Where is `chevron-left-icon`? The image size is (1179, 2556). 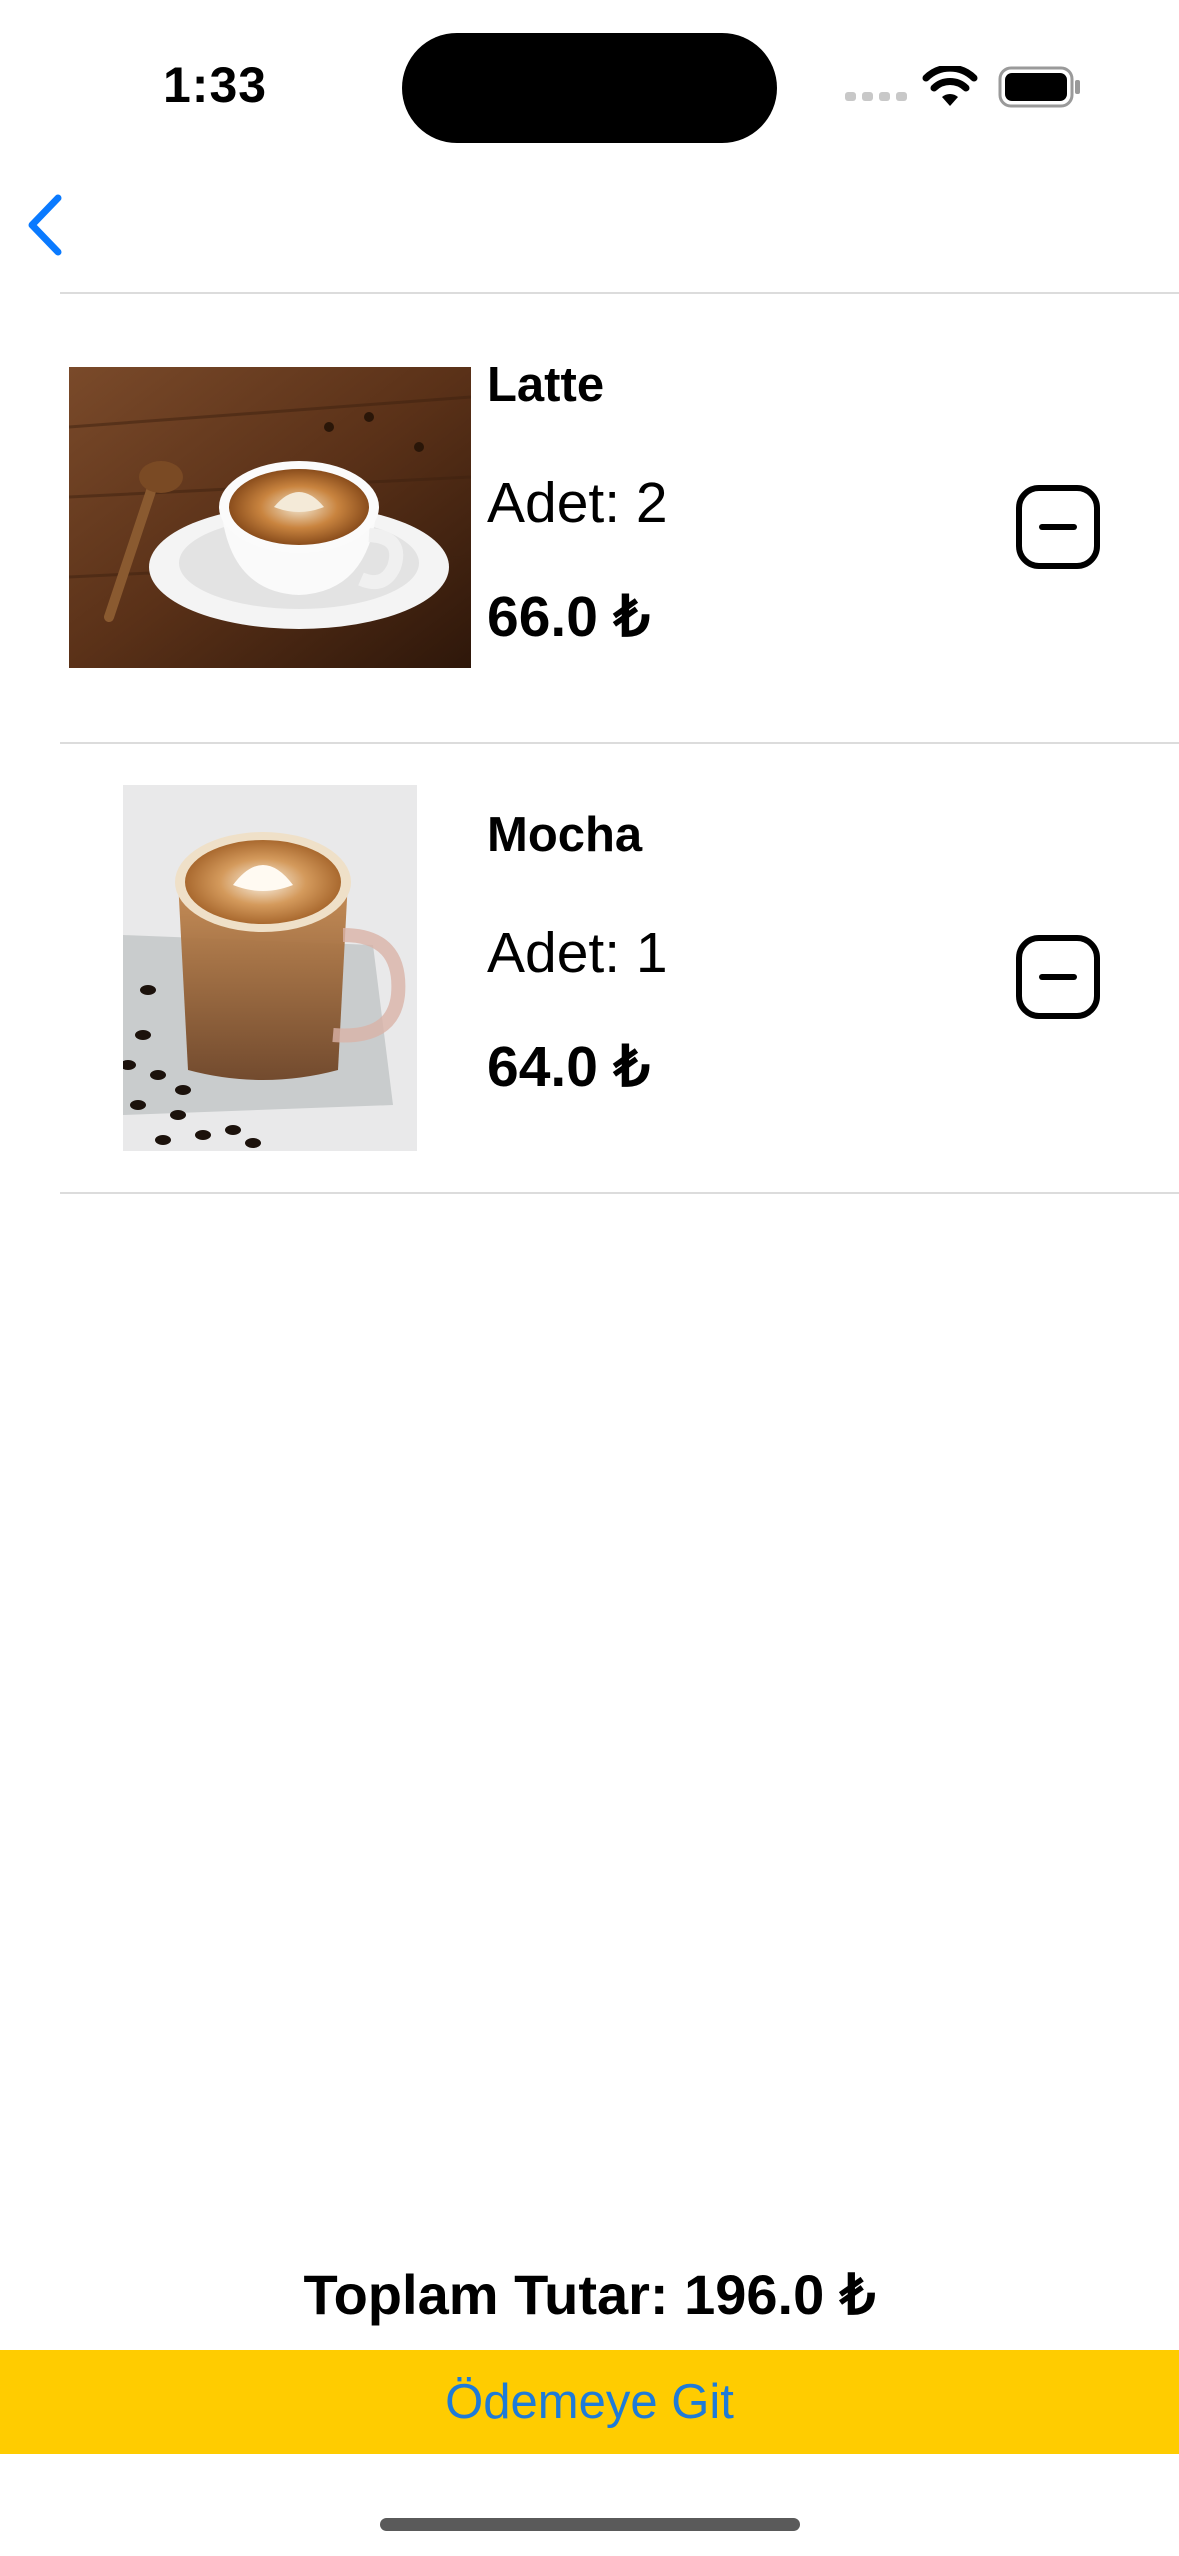
chevron-left-icon is located at coordinates (45, 225).